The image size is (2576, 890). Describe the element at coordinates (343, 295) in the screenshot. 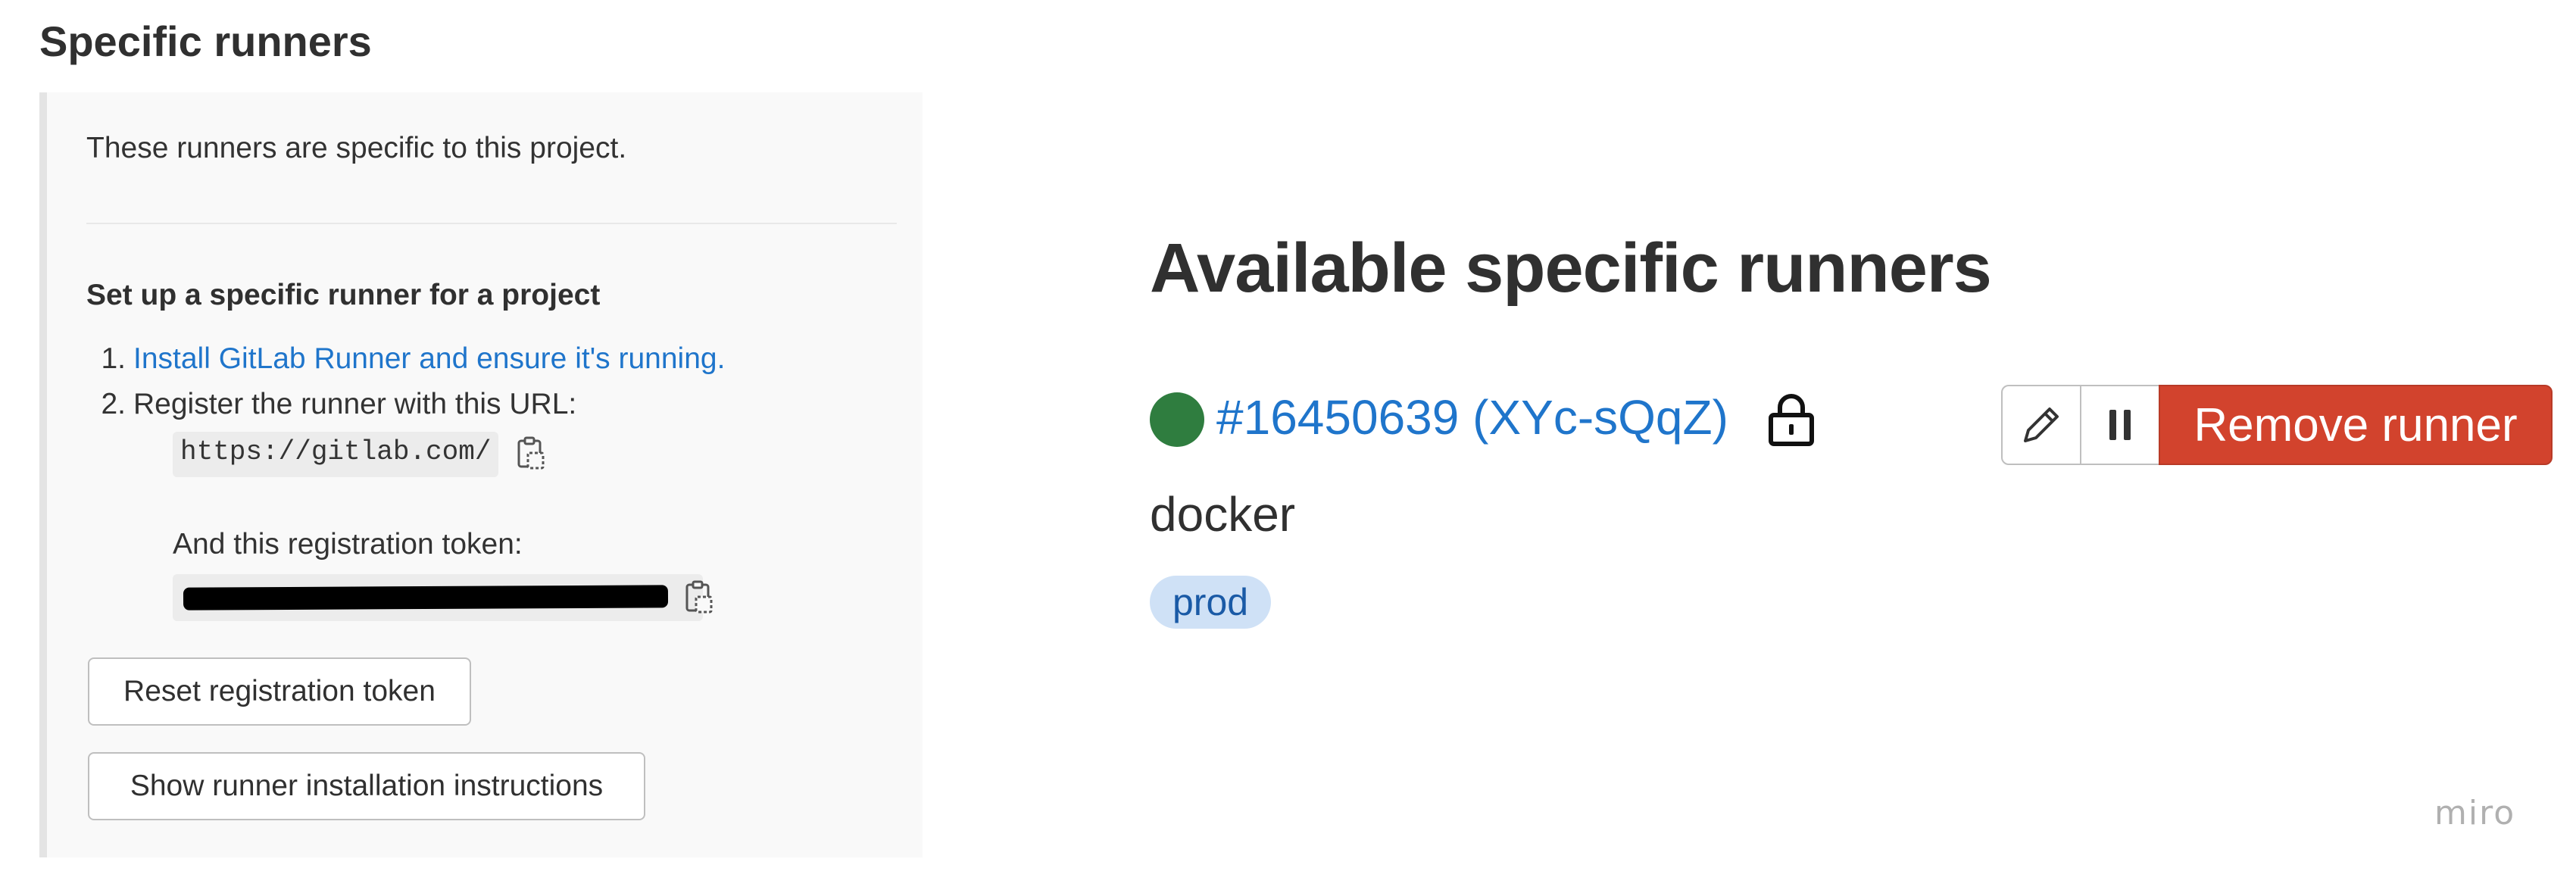

I see `setup-title: Set up a specific runner for a project` at that location.